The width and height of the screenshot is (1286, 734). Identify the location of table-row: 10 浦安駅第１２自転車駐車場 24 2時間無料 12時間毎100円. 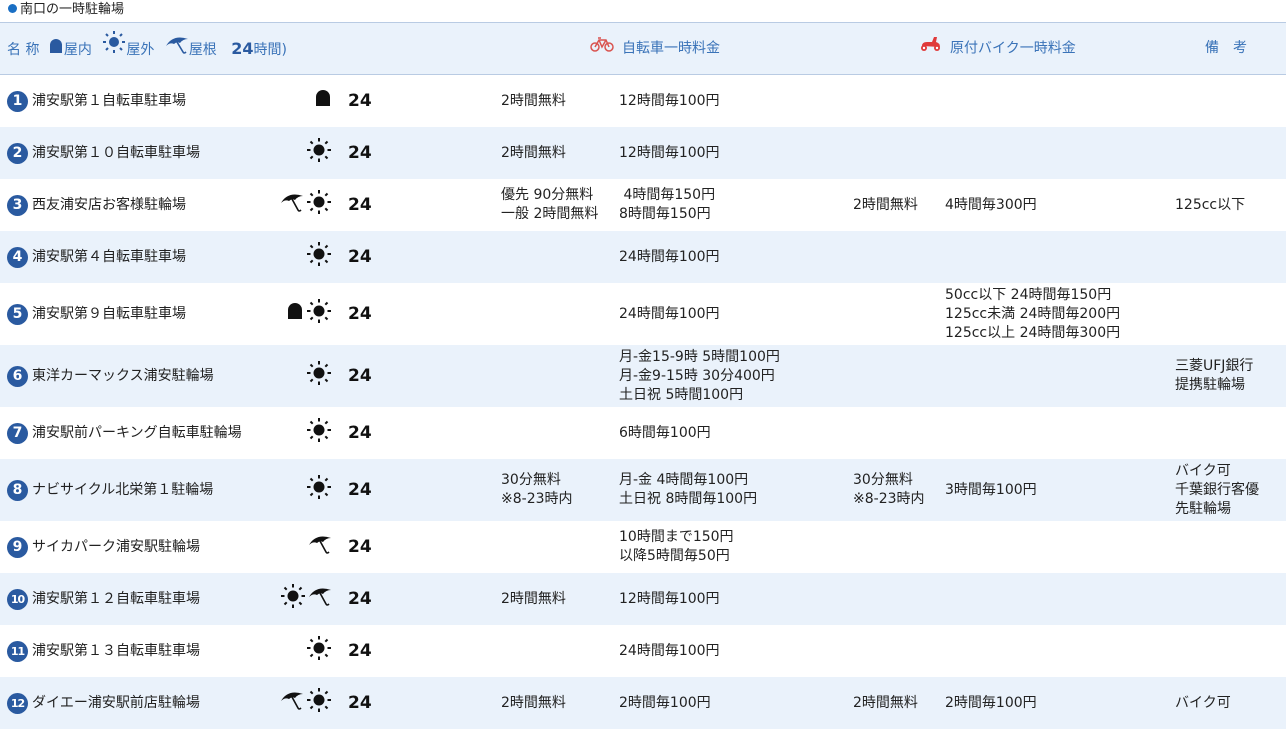
(643, 599).